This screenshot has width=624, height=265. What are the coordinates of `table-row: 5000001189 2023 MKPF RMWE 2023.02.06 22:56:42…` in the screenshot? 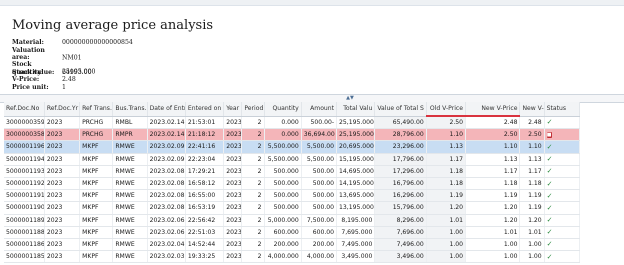 It's located at (292, 220).